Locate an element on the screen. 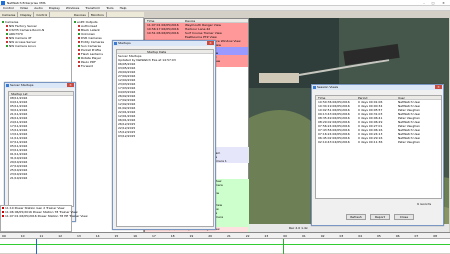 This screenshot has height=254, width=450. timeline-tick: 10 is located at coordinates (22, 236).